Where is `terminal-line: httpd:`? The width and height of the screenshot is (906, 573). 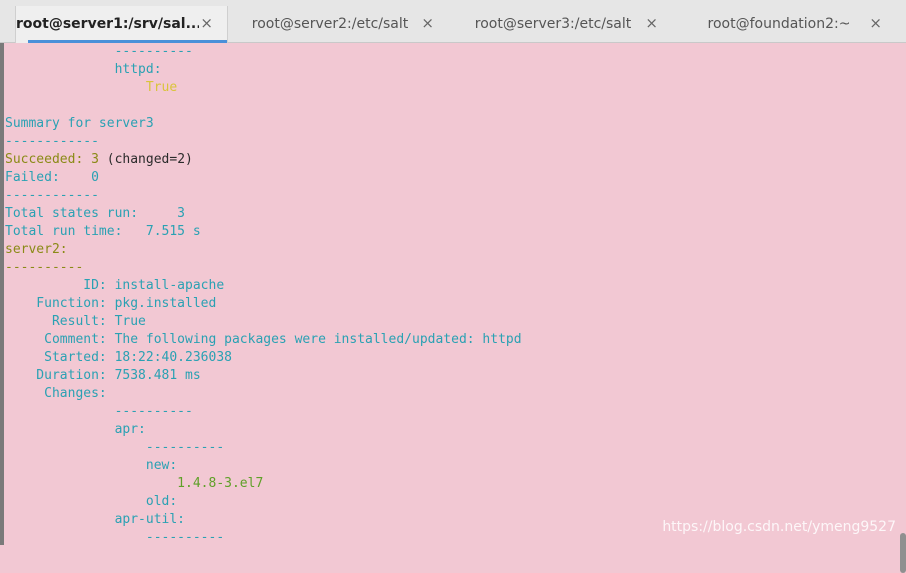 terminal-line: httpd: is located at coordinates (83, 70).